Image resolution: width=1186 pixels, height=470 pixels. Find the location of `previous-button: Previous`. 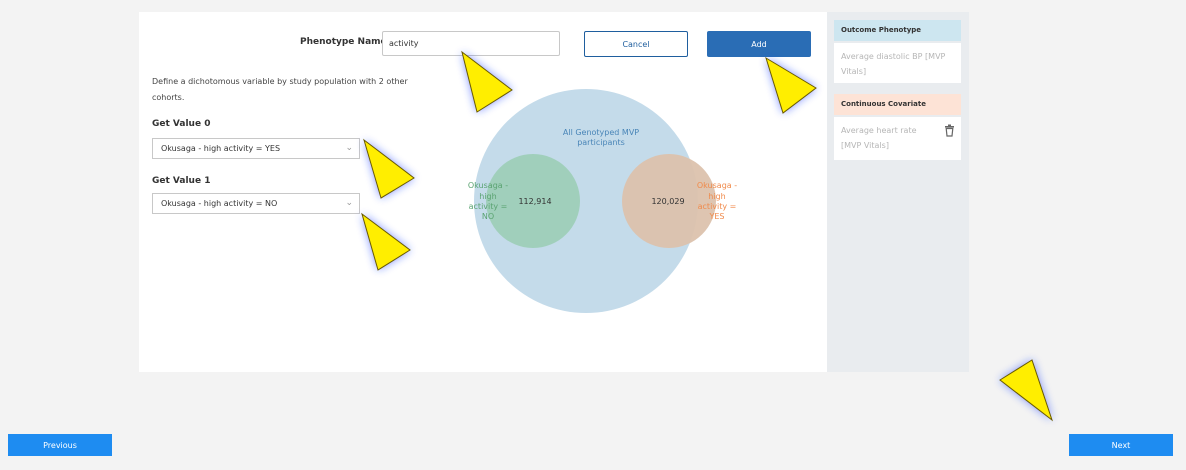

previous-button: Previous is located at coordinates (60, 445).